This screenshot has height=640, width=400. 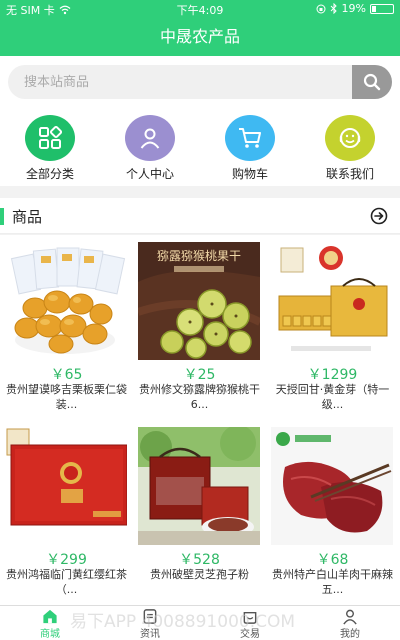 What do you see at coordinates (250, 138) in the screenshot?
I see `cart-icon` at bounding box center [250, 138].